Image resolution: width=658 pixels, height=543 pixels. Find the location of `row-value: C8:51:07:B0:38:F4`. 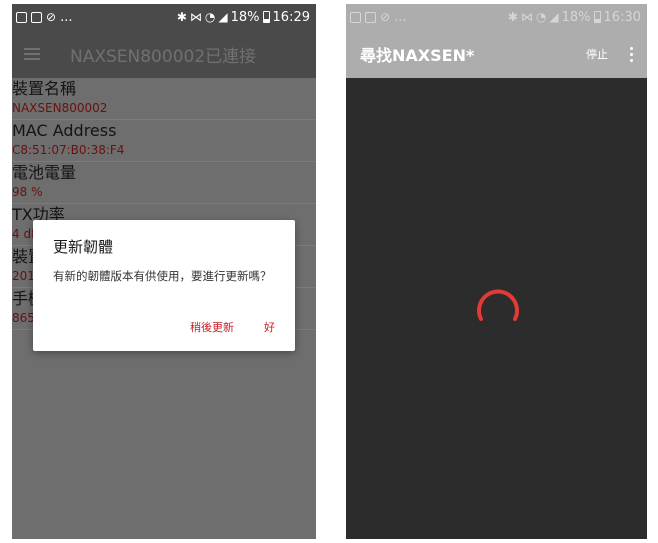

row-value: C8:51:07:B0:38:F4 is located at coordinates (68, 150).